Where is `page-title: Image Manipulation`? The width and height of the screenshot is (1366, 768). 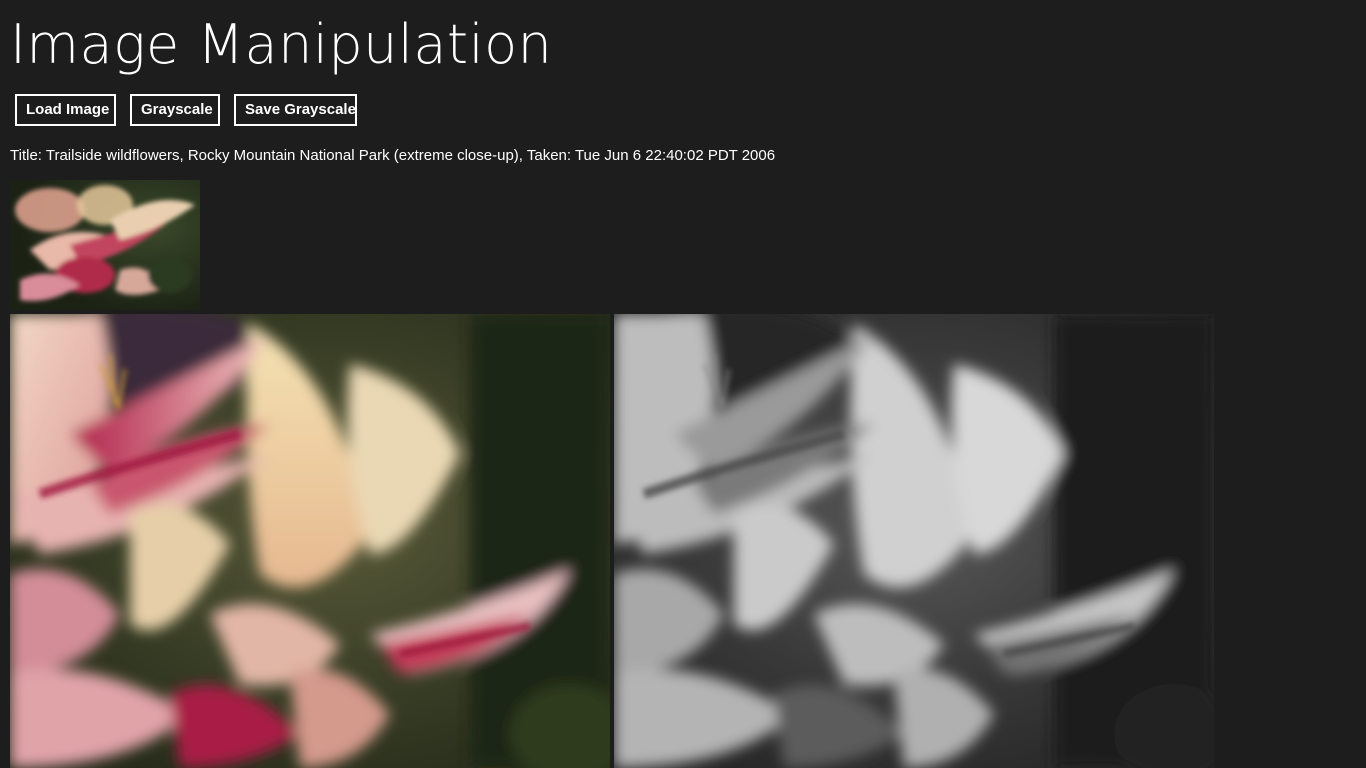
page-title: Image Manipulation is located at coordinates (281, 44).